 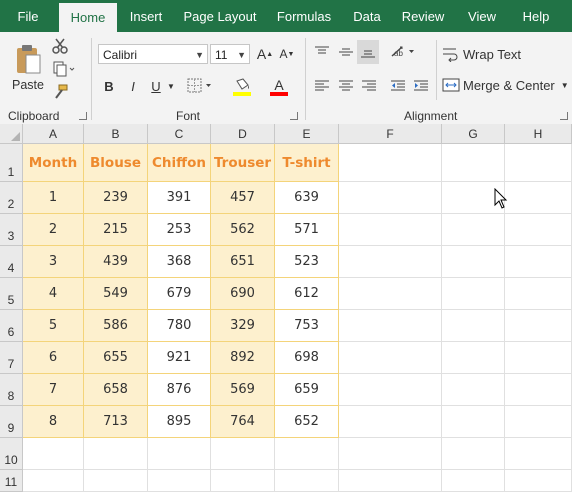 What do you see at coordinates (243, 422) in the screenshot?
I see `table-cell: 764` at bounding box center [243, 422].